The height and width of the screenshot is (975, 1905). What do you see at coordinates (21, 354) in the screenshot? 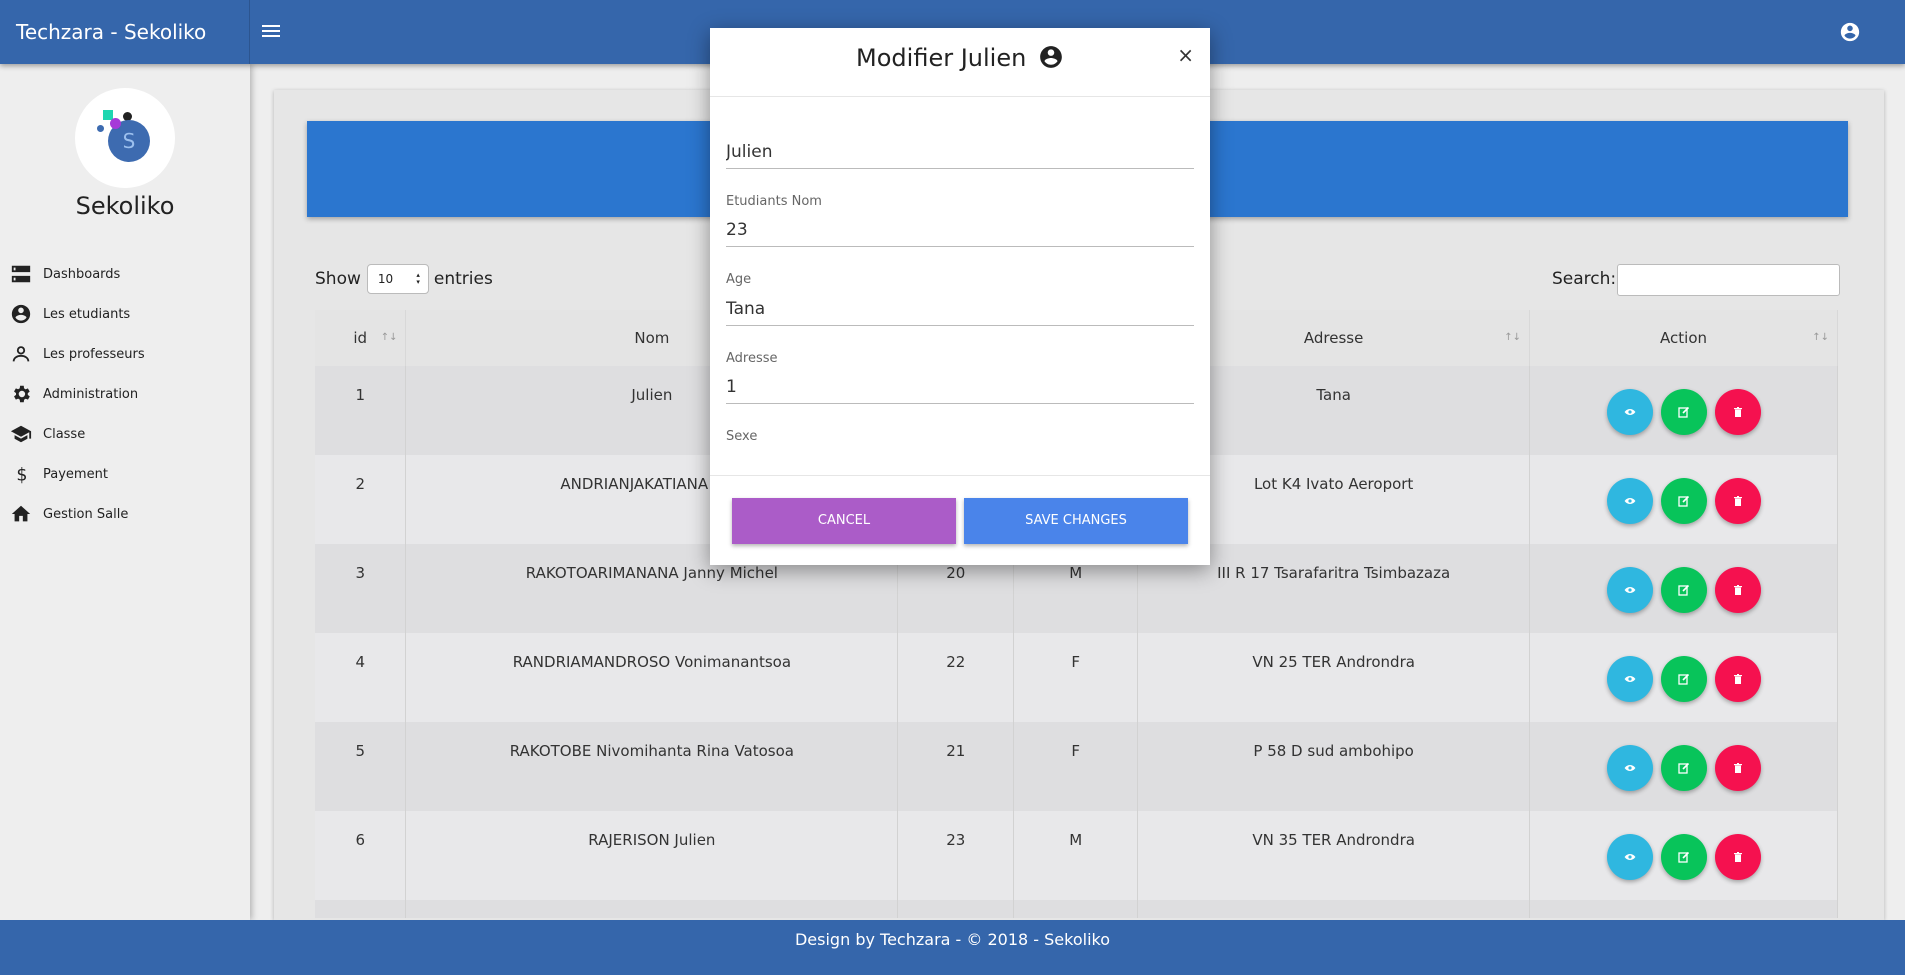
I see `person-icon` at bounding box center [21, 354].